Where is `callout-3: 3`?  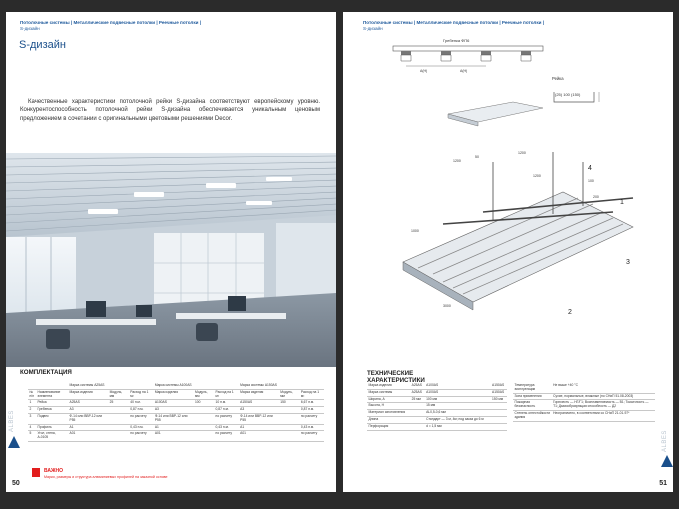 callout-3: 3 is located at coordinates (628, 262).